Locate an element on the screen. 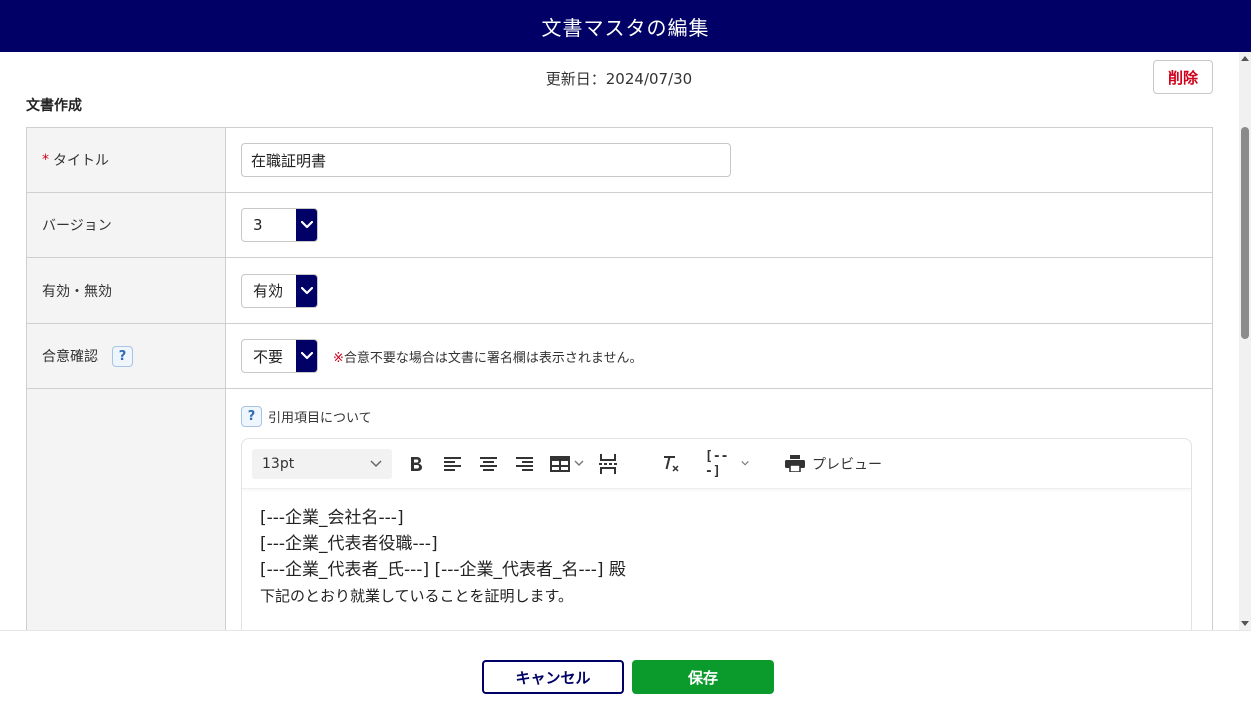 The image size is (1251, 720). delete-button: 削除 is located at coordinates (1183, 77).